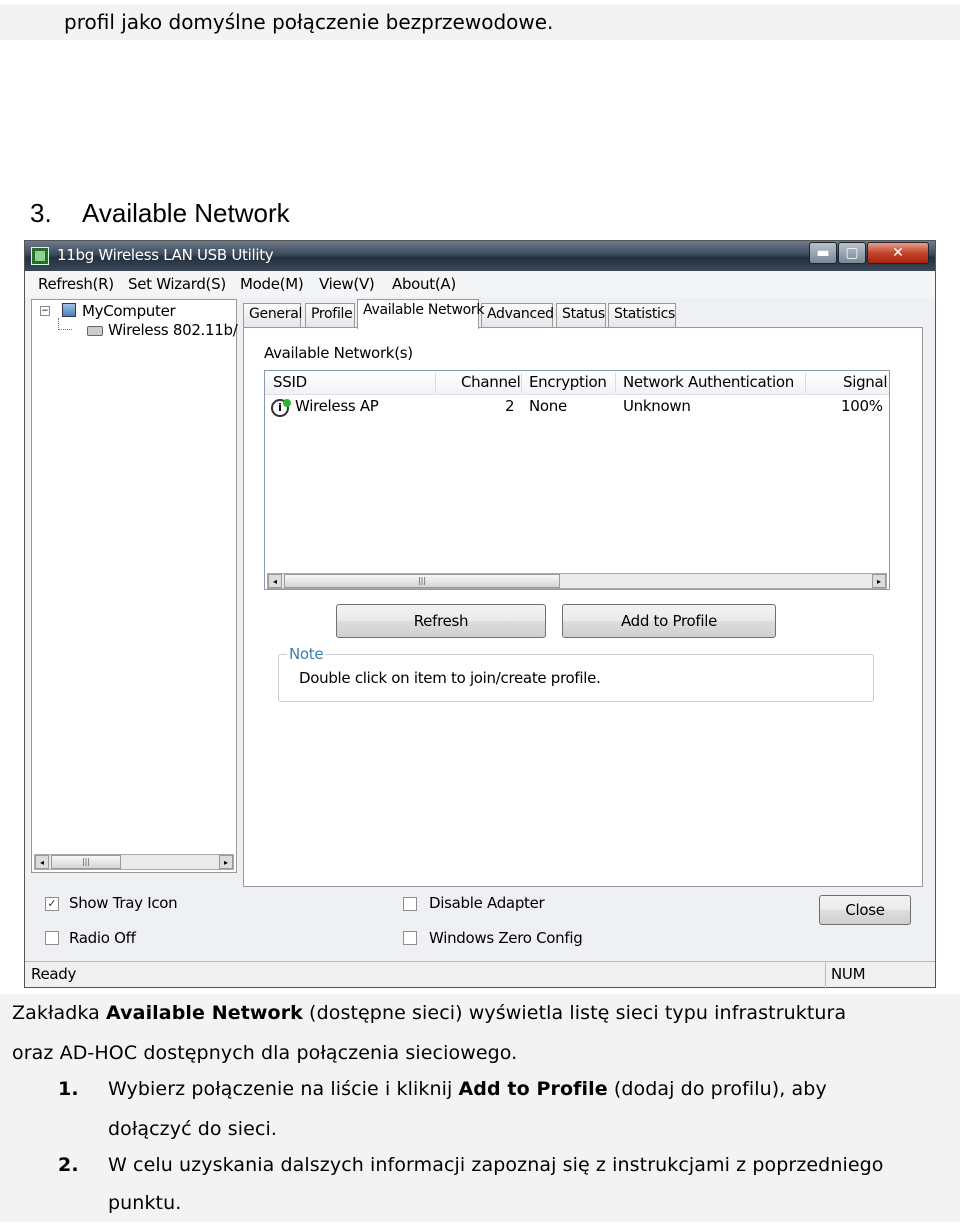 The width and height of the screenshot is (960, 1223). What do you see at coordinates (506, 938) in the screenshot?
I see `windows-zero-config-label: Windows Zero Config` at bounding box center [506, 938].